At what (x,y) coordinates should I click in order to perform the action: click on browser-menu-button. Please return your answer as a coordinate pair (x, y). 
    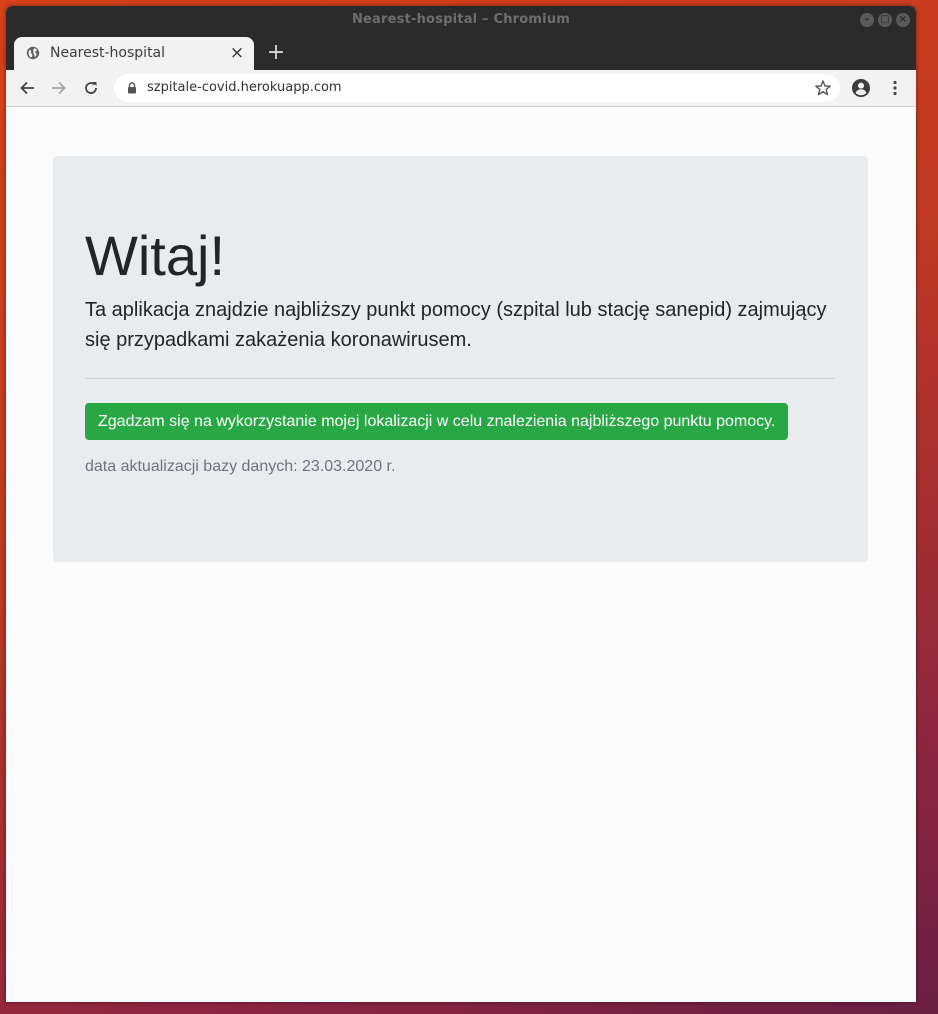
    Looking at the image, I should click on (895, 88).